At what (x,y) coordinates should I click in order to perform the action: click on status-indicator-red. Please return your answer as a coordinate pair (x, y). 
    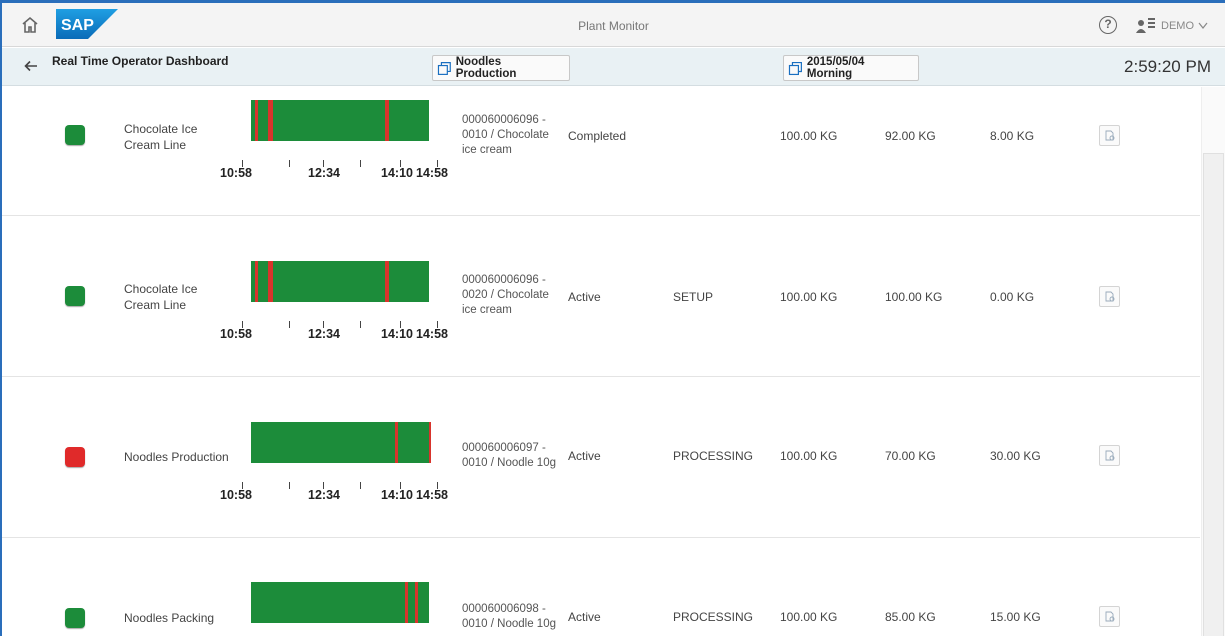
    Looking at the image, I should click on (75, 457).